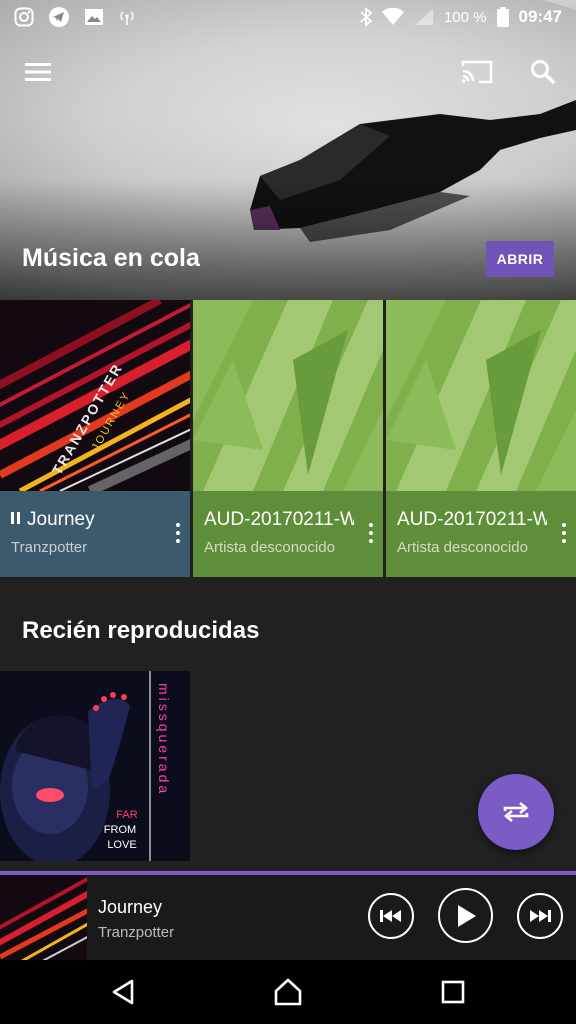  What do you see at coordinates (502, 17) in the screenshot?
I see `battery-icon` at bounding box center [502, 17].